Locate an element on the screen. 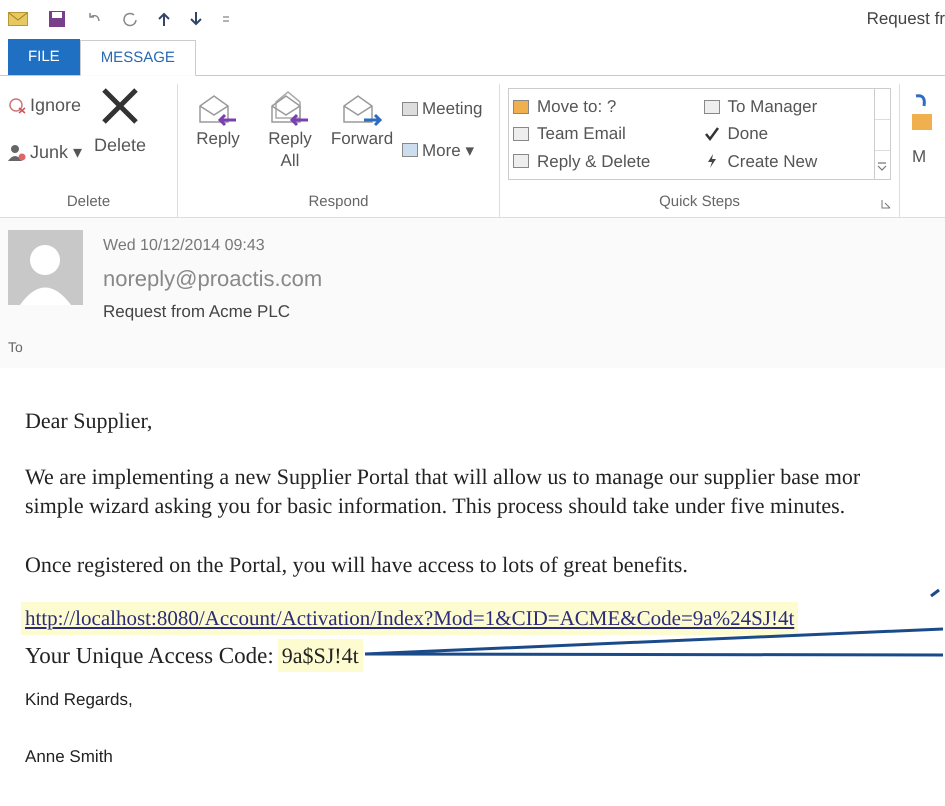  body-paragraph: Once registered on the Portal, you will have access to lots of great benefits. is located at coordinates (357, 565).